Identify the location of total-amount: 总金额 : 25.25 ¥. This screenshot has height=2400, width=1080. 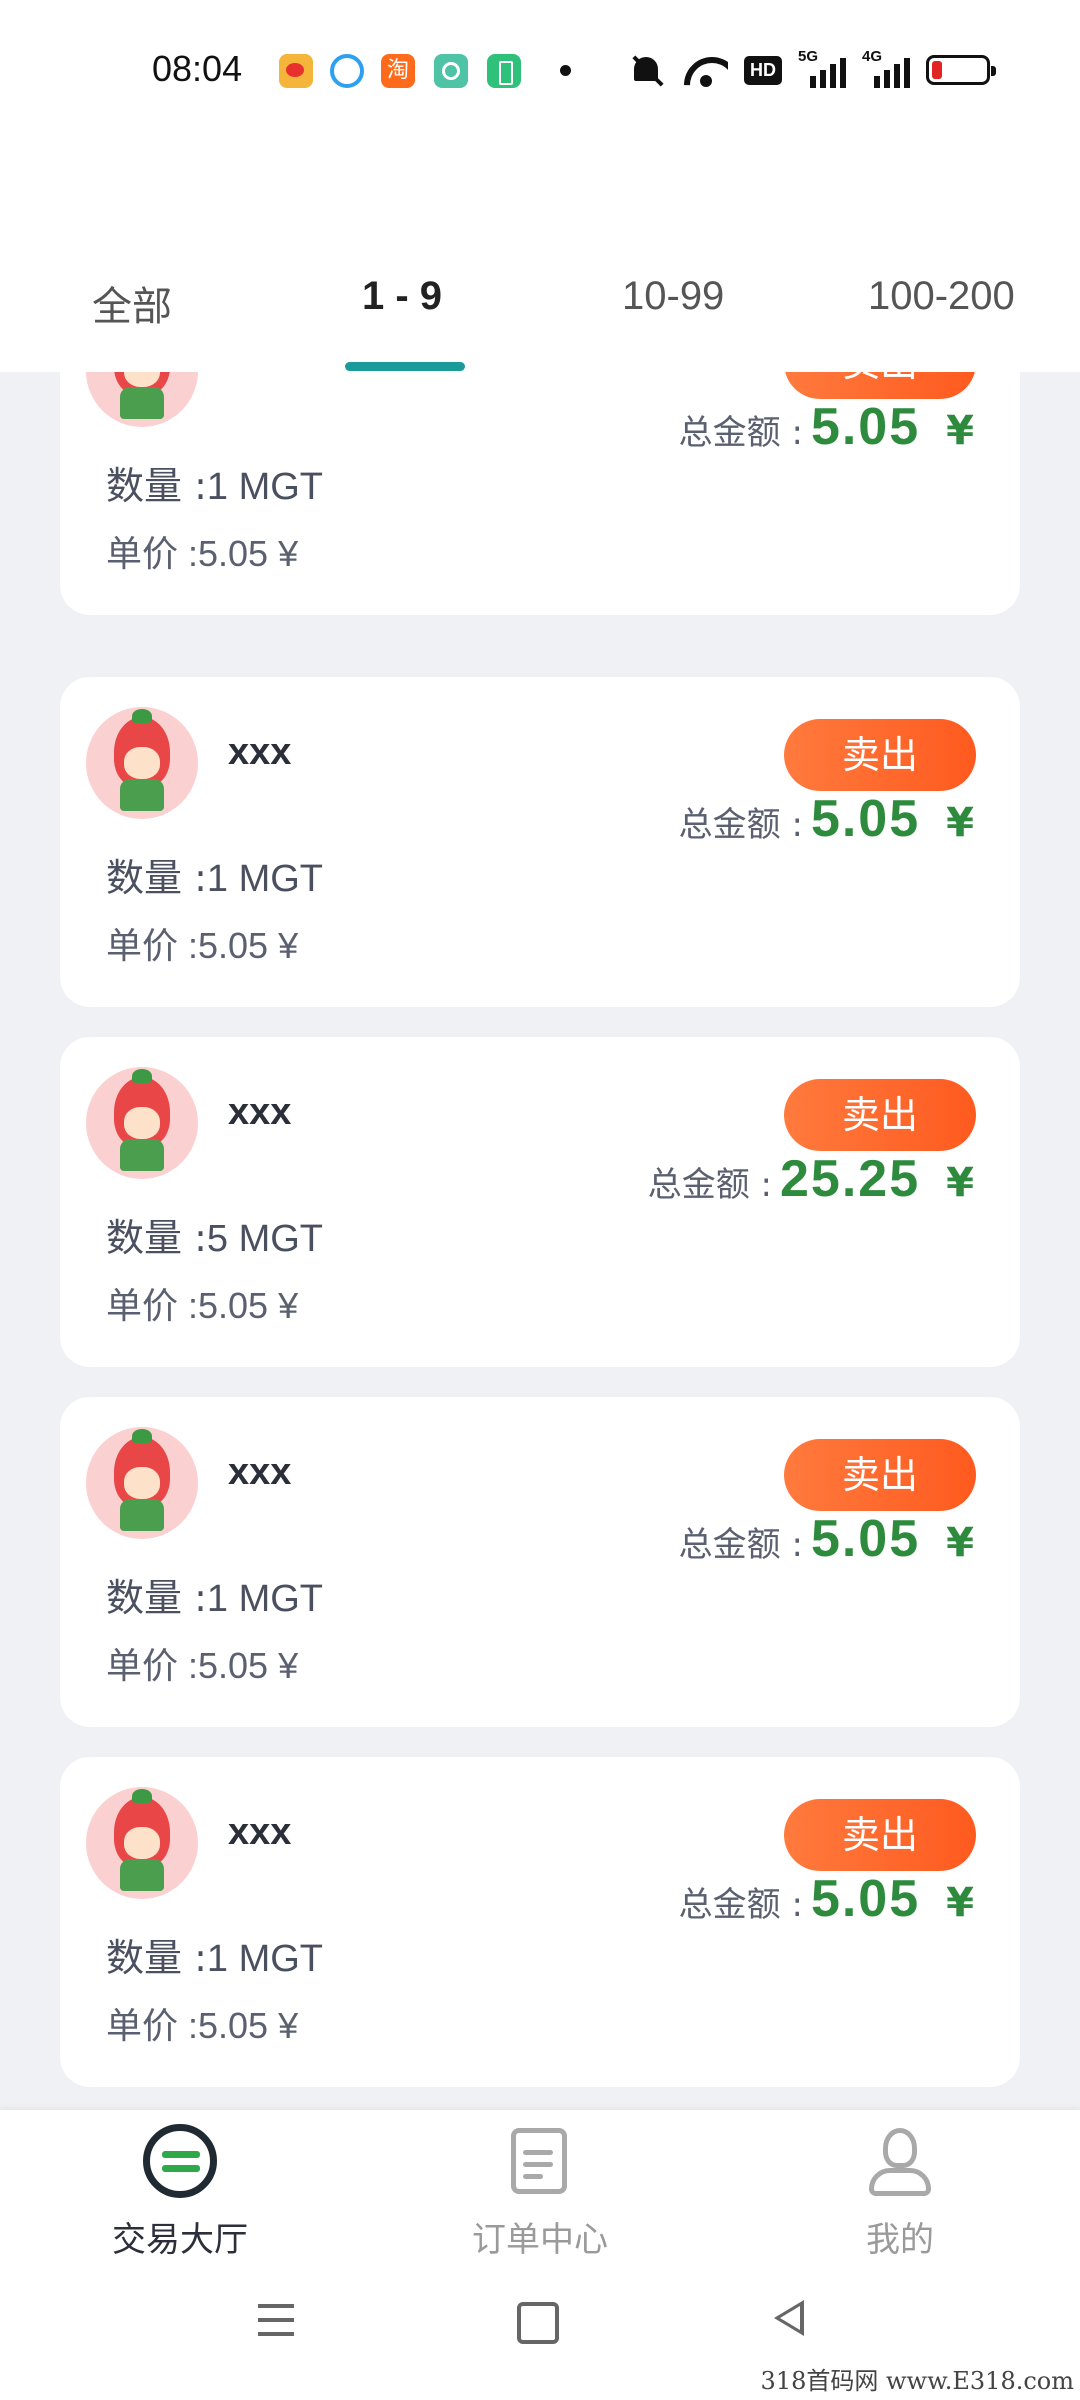
(811, 1179).